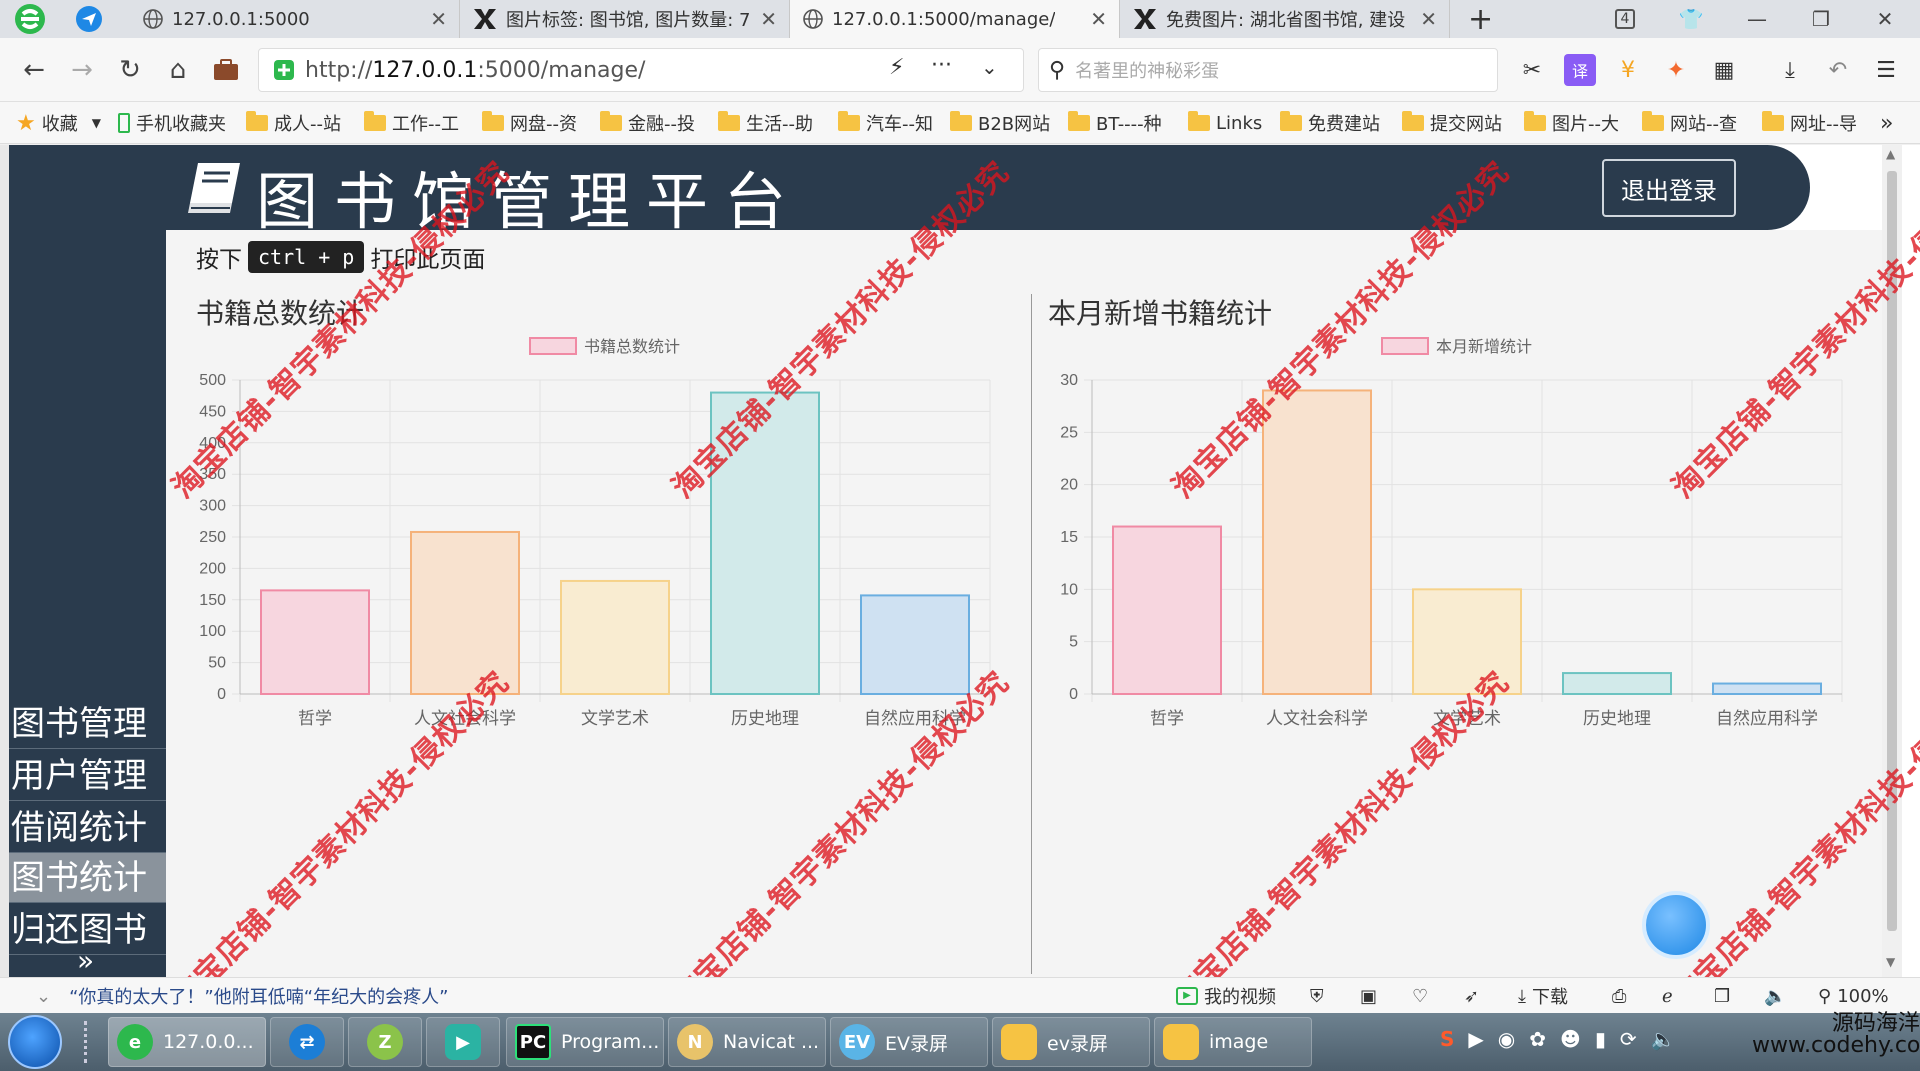 This screenshot has height=1071, width=1920. I want to click on scissors-icon: ✂, so click(1532, 70).